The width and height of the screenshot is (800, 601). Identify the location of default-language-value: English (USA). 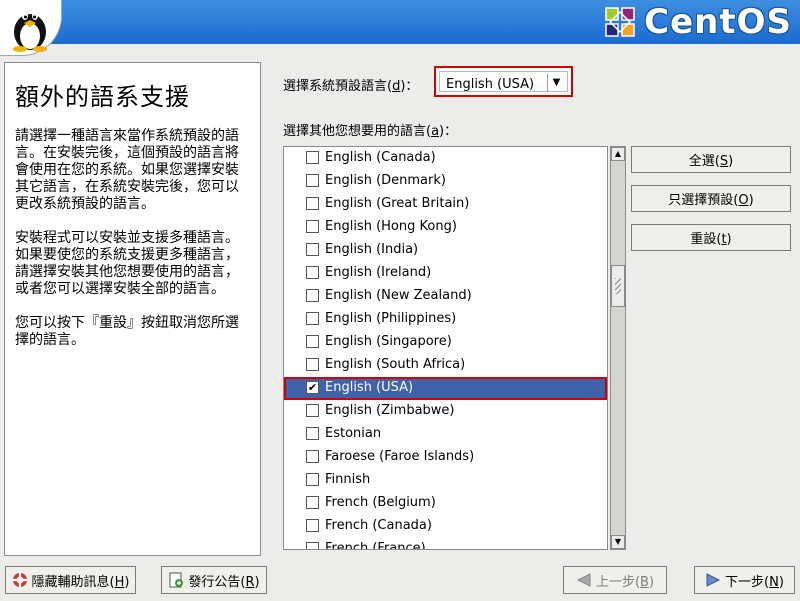
(490, 84).